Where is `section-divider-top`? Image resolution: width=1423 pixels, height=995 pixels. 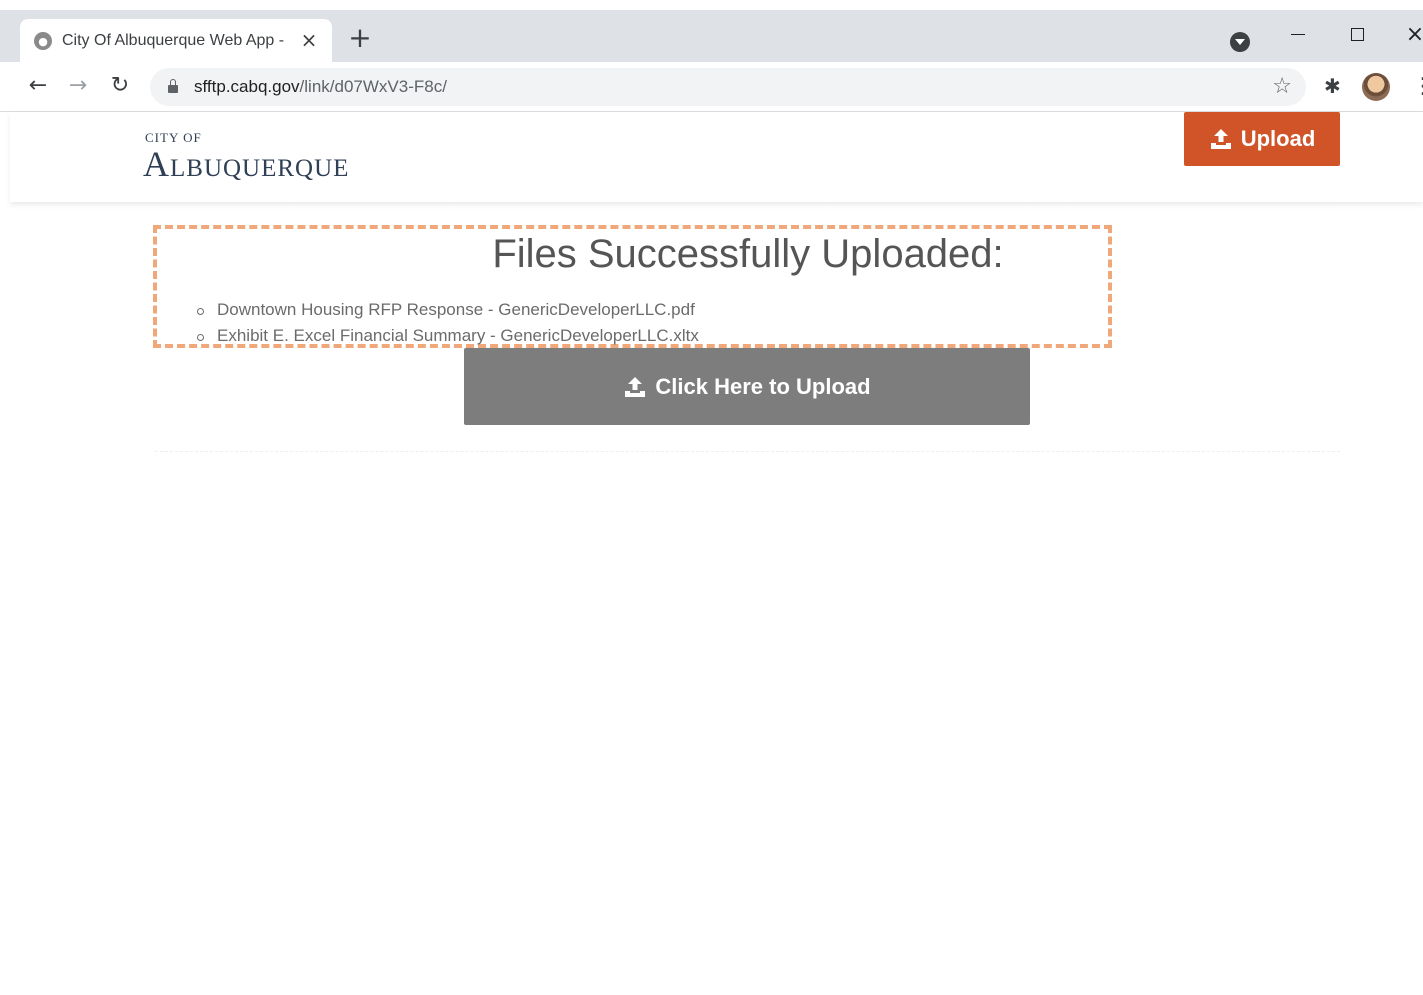 section-divider-top is located at coordinates (747, 203).